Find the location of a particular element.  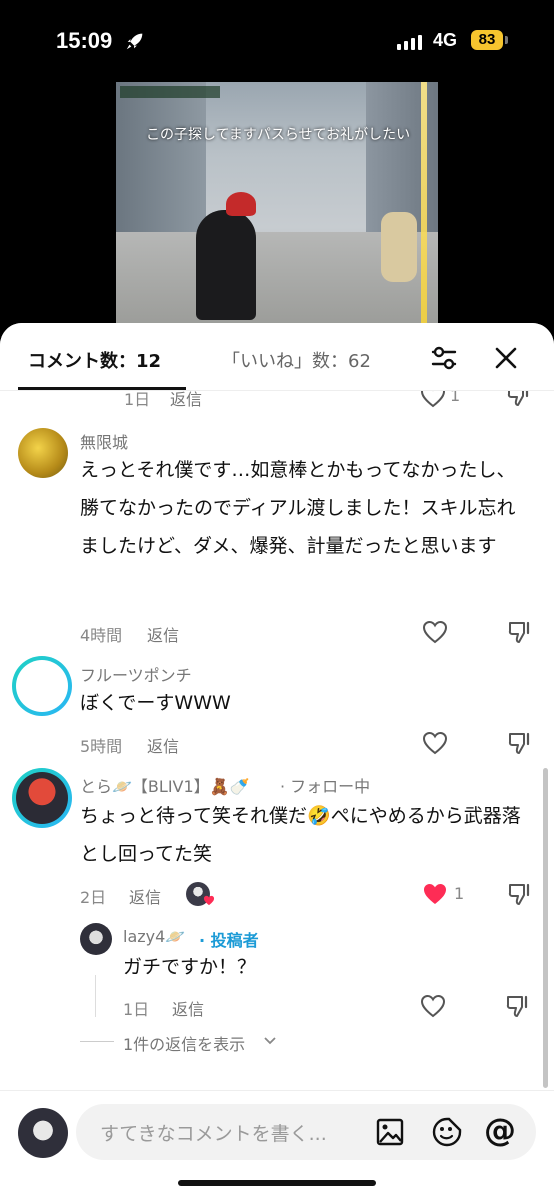

status-bar: 15:09 4G 83 is located at coordinates (277, 40).